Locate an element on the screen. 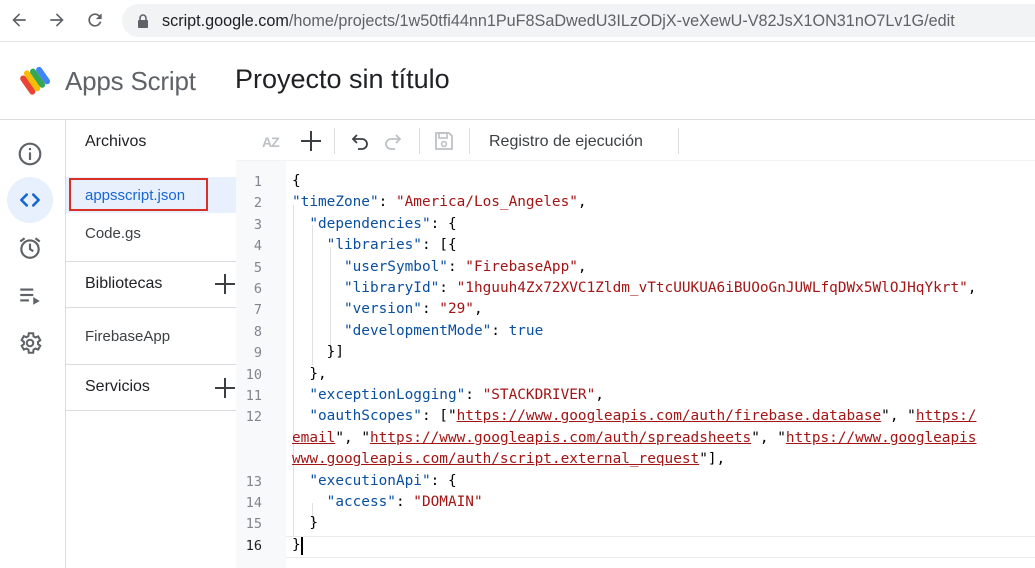 This screenshot has height=568, width=1035. libraries-section-title: Bibliotecas is located at coordinates (124, 283).